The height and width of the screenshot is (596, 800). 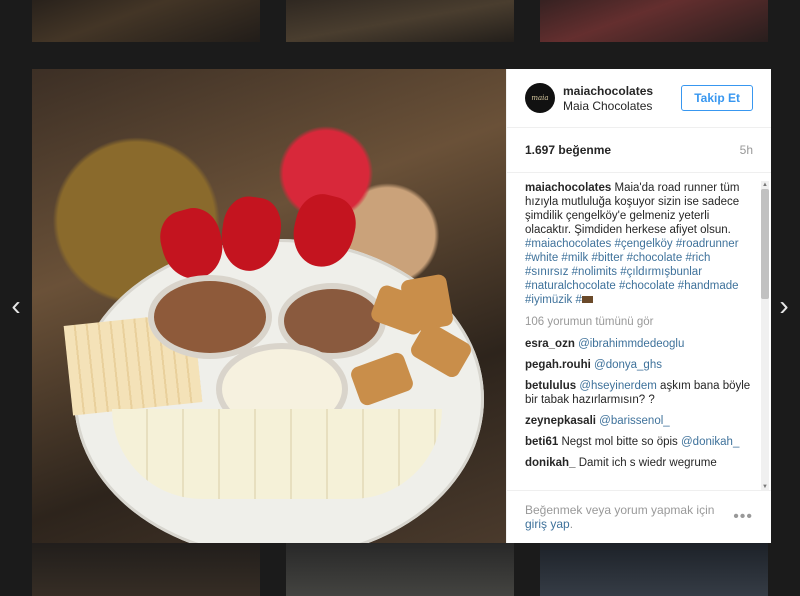 I want to click on comment-item: pegah.rouhi @donya_ghs, so click(x=639, y=365).